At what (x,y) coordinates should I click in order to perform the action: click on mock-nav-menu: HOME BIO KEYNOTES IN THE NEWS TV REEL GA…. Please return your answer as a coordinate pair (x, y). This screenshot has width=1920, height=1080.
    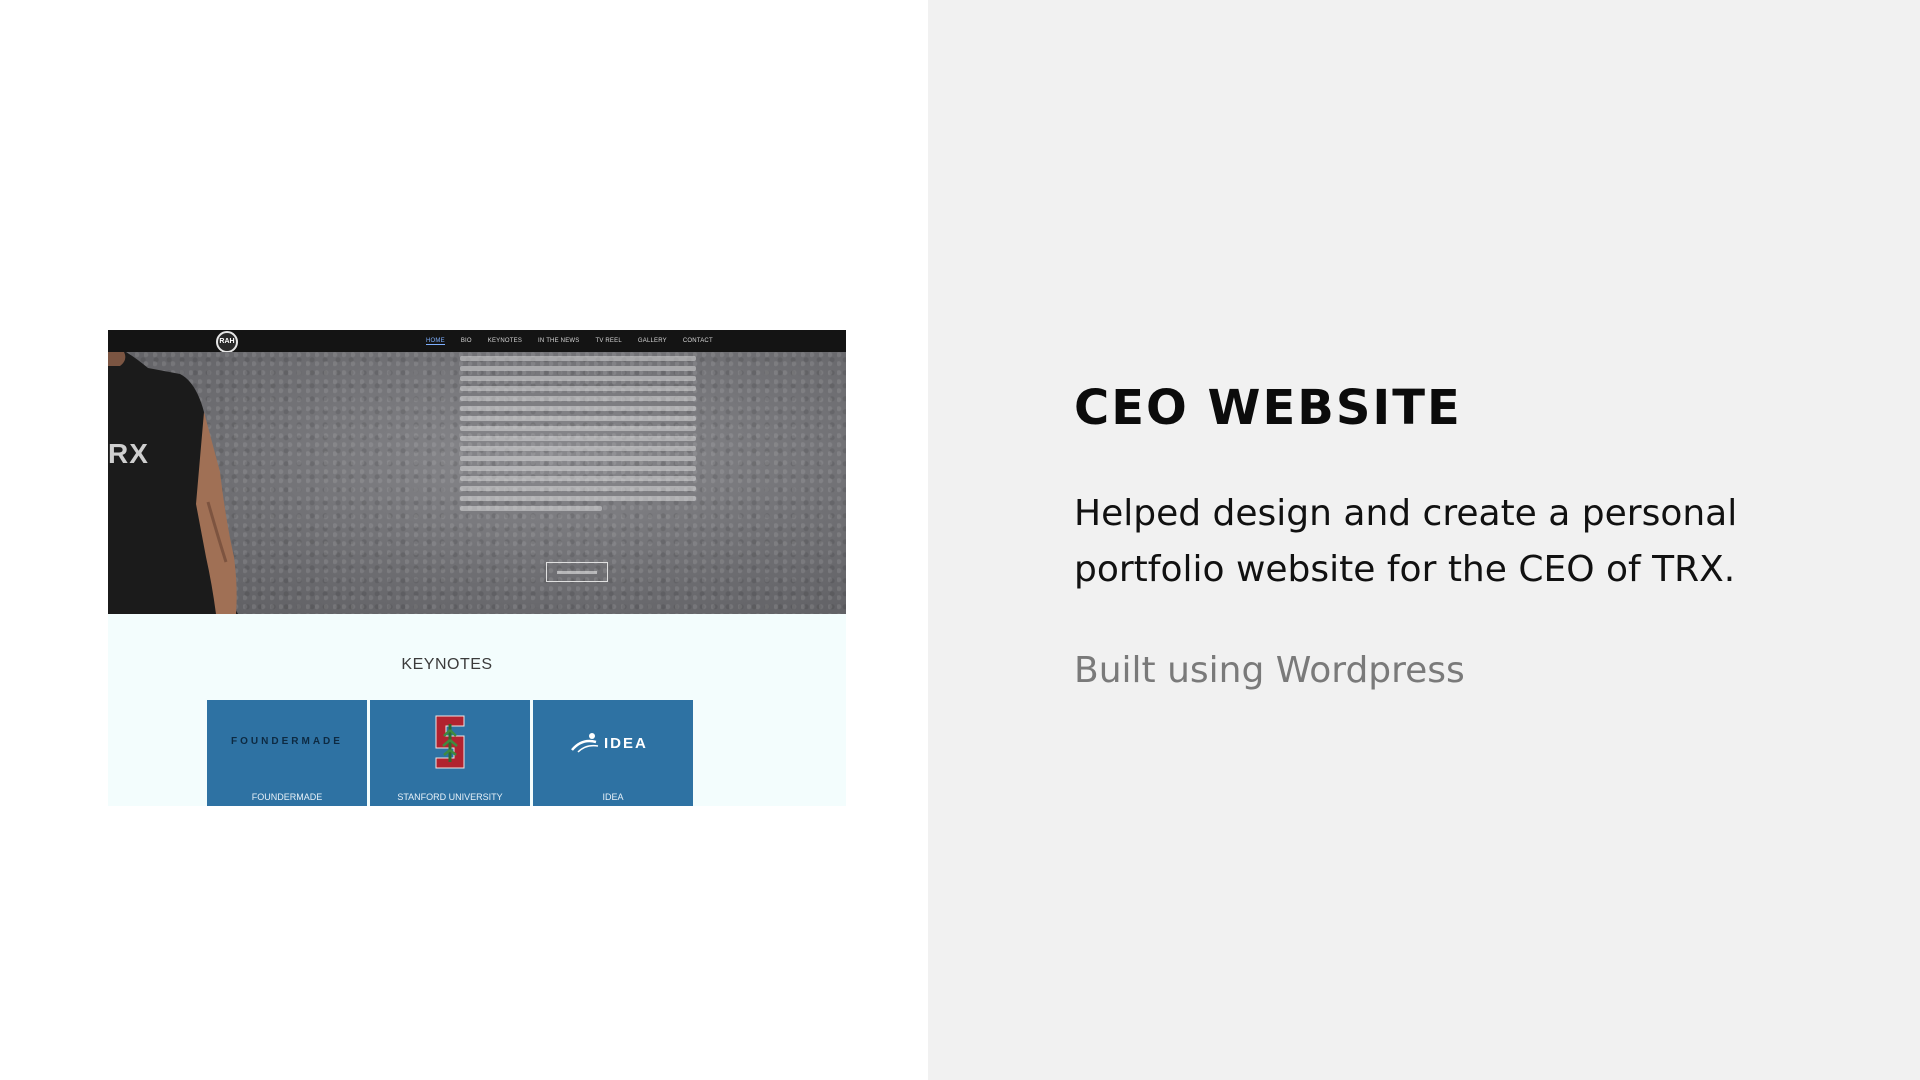
    Looking at the image, I should click on (569, 341).